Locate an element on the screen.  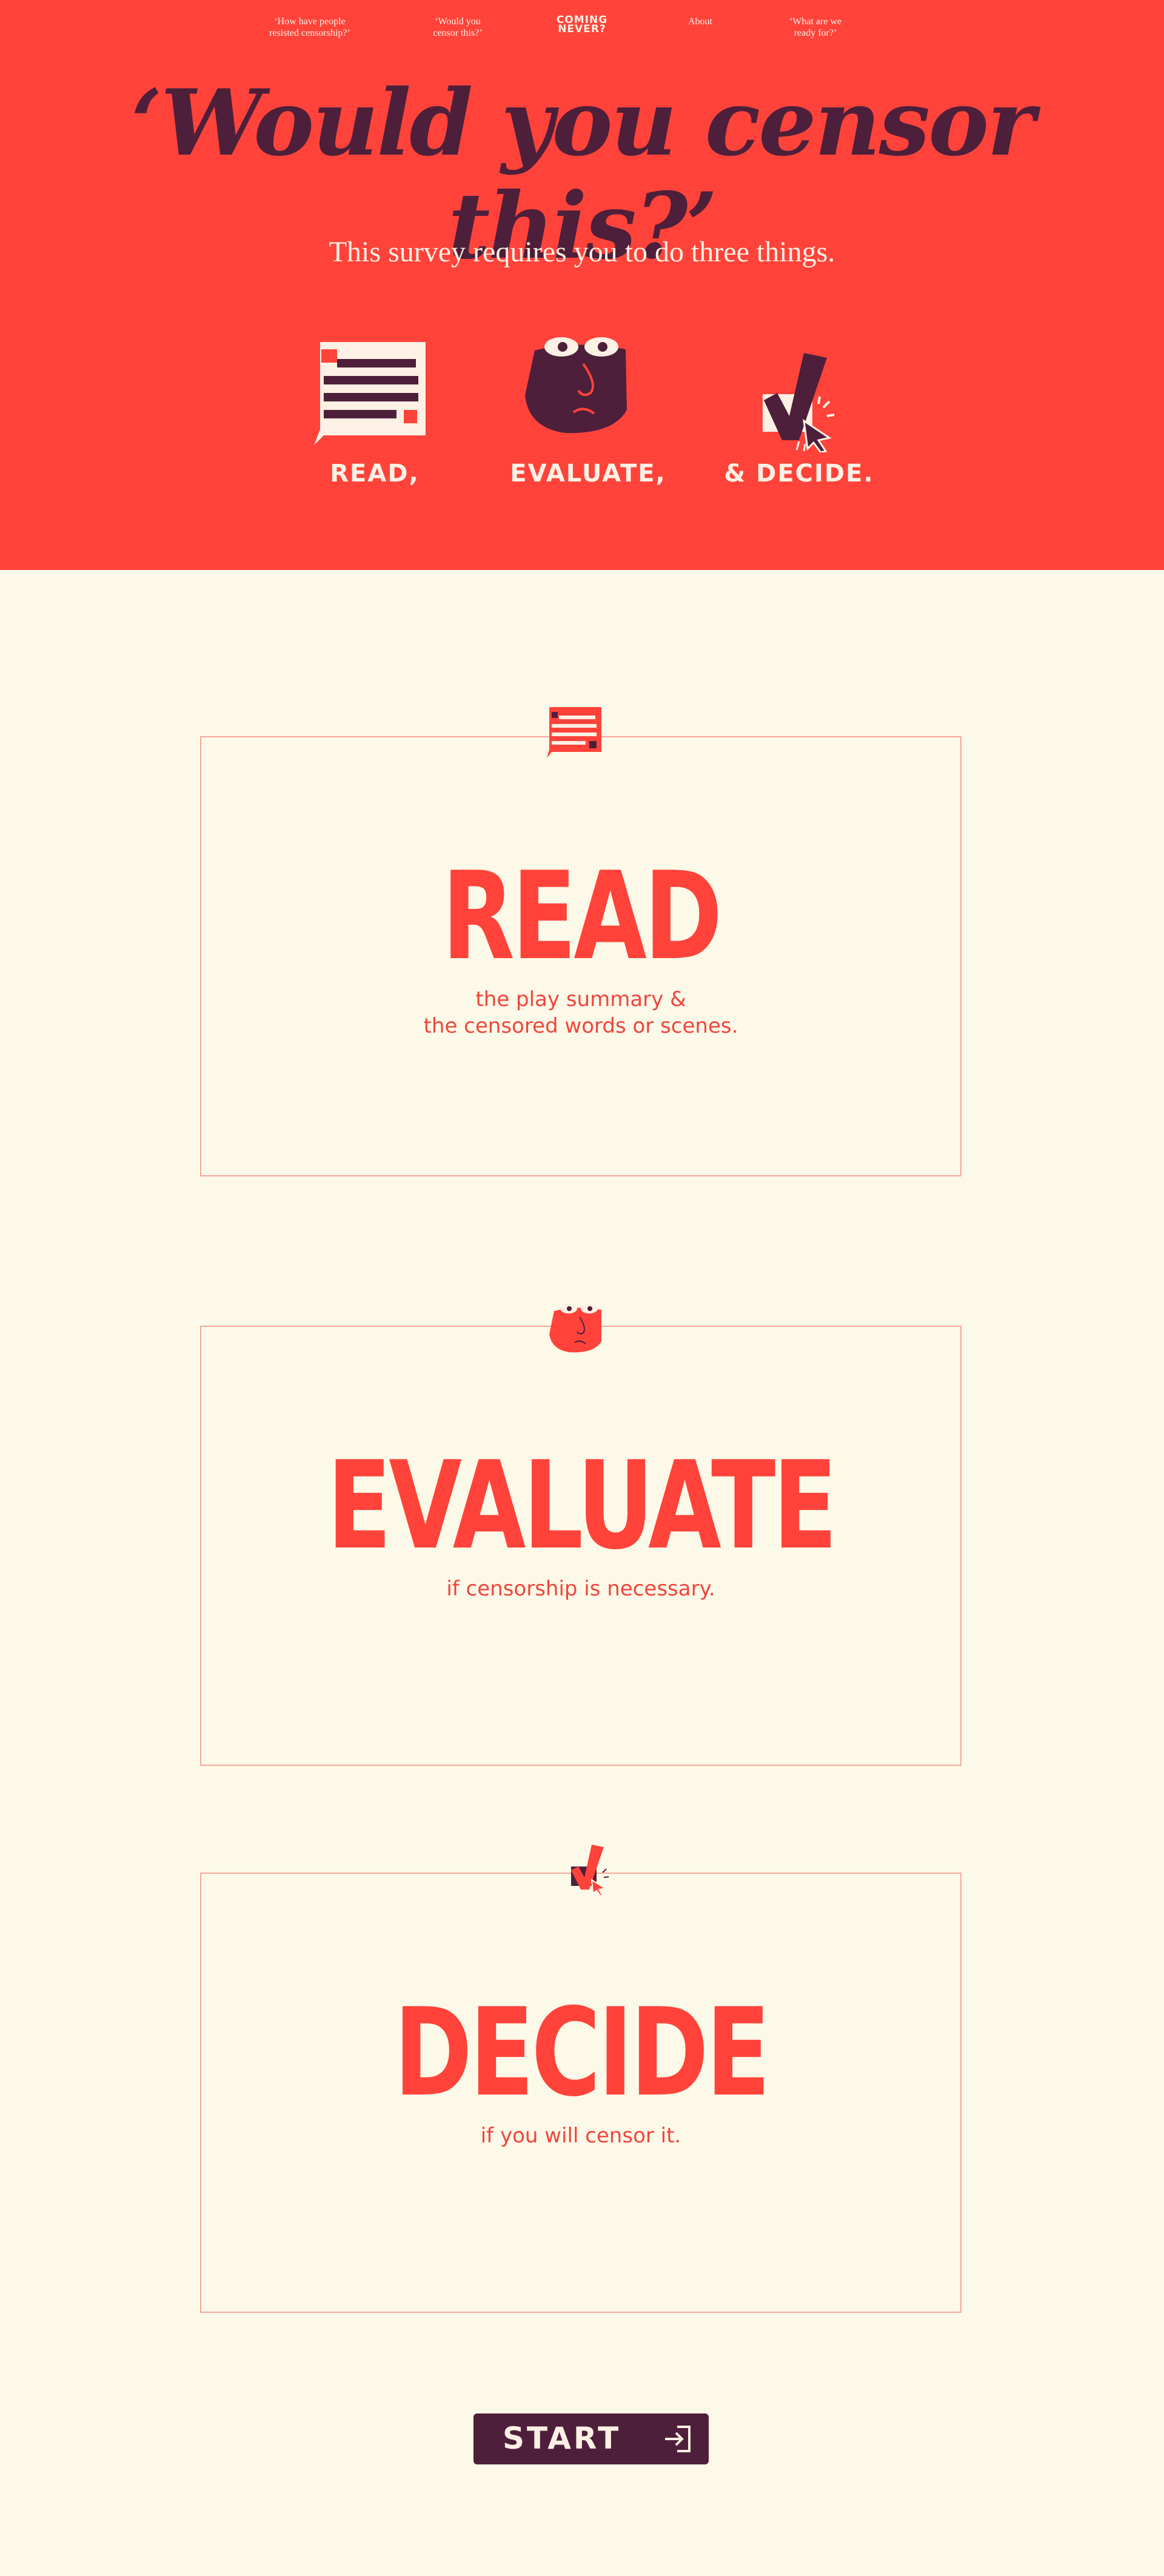
start-button: START is located at coordinates (591, 2438).